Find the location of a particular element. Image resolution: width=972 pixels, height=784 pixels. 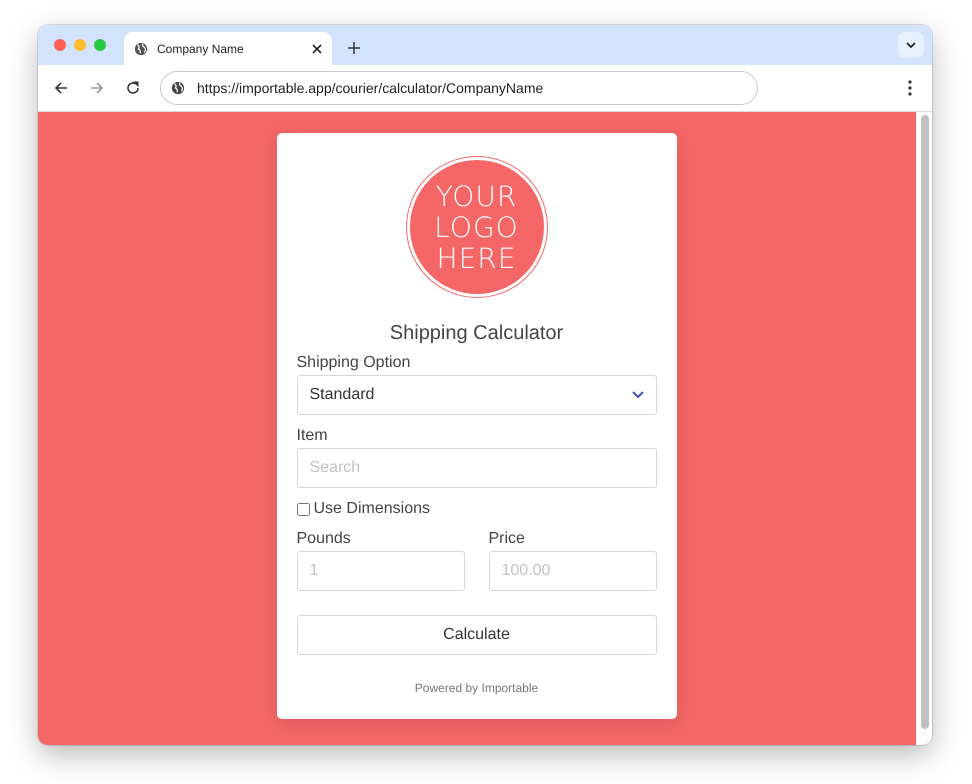

powered-by-text: Powered by Importable is located at coordinates (477, 688).